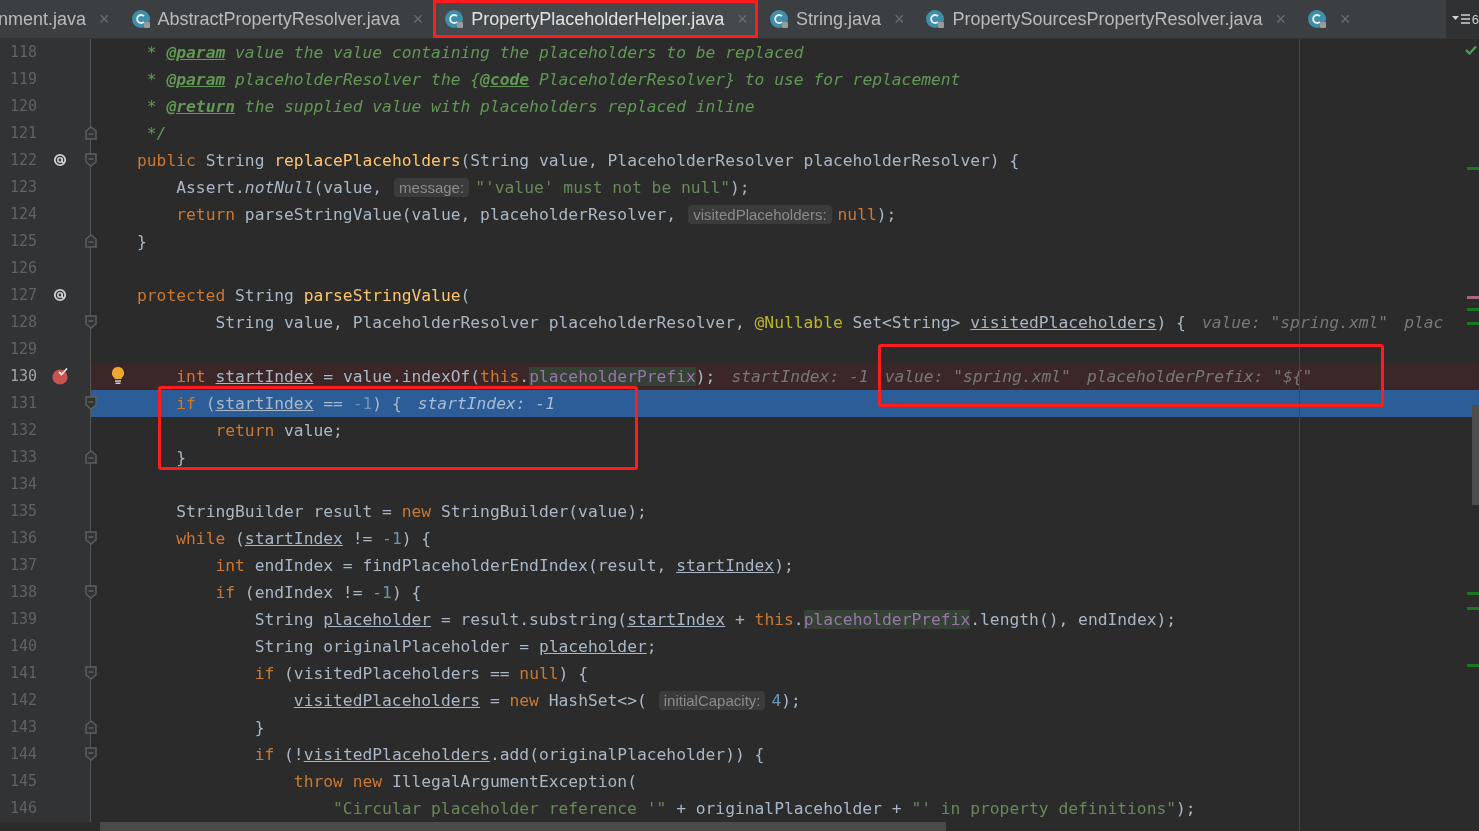 This screenshot has height=831, width=1479. Describe the element at coordinates (1424, 322) in the screenshot. I see `inline-debug-value: plac` at that location.